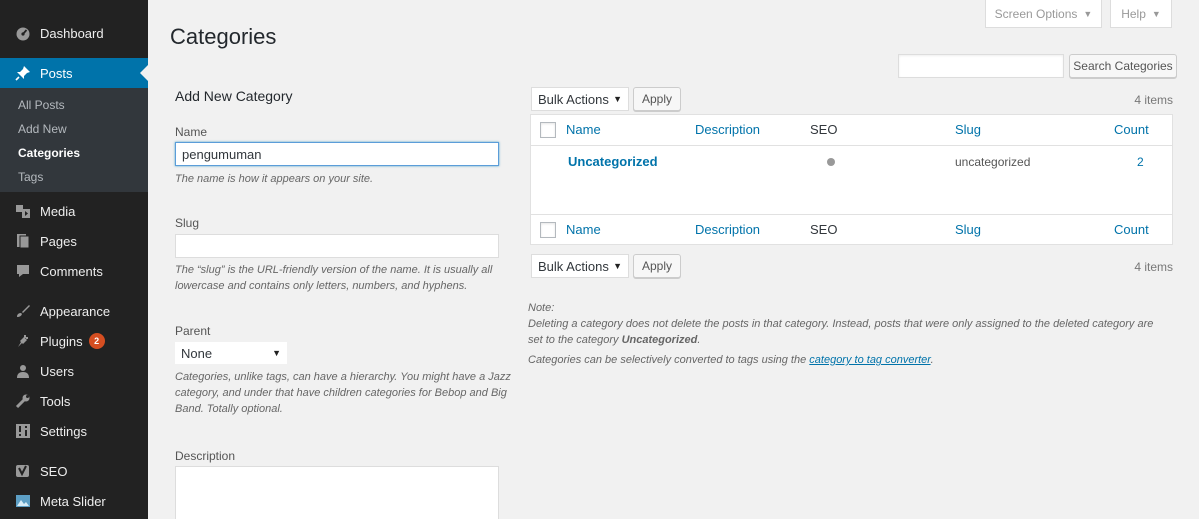 Image resolution: width=1199 pixels, height=519 pixels. Describe the element at coordinates (699, 340) in the screenshot. I see `note-line-2-end: .` at that location.